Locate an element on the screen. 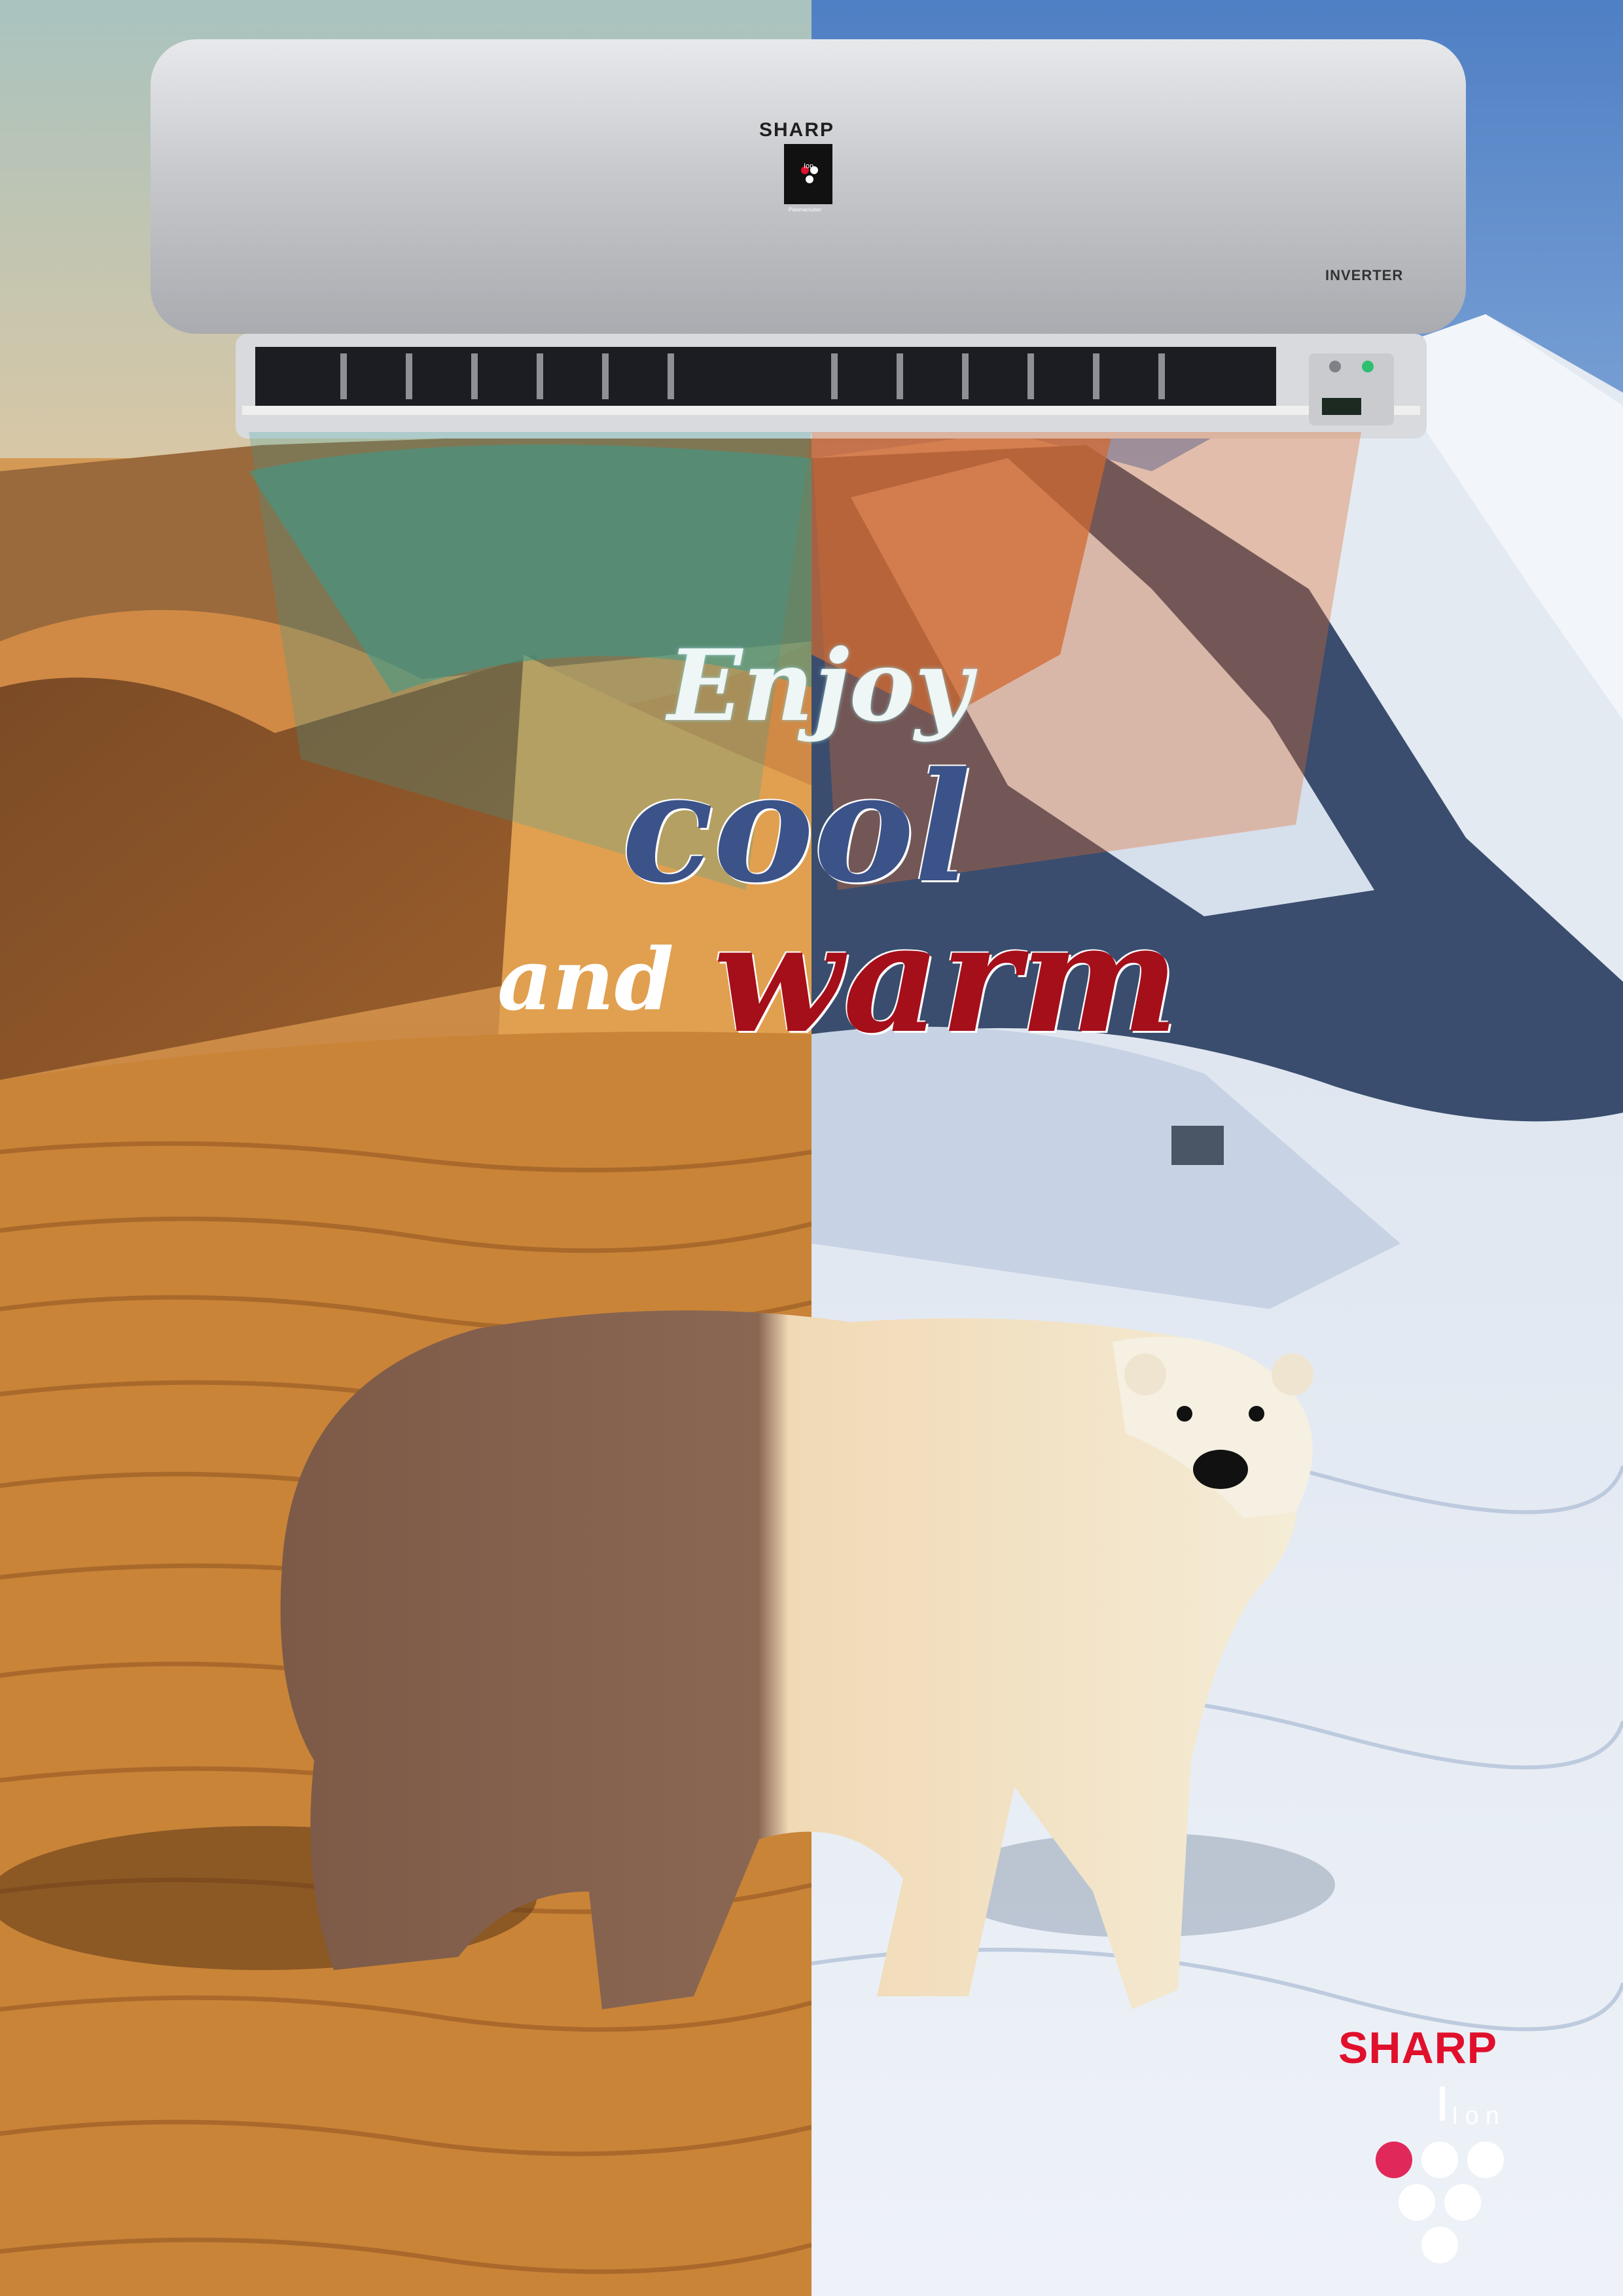 Image resolution: width=1623 pixels, height=2296 pixels. airflow-overlay is located at coordinates (805, 661).